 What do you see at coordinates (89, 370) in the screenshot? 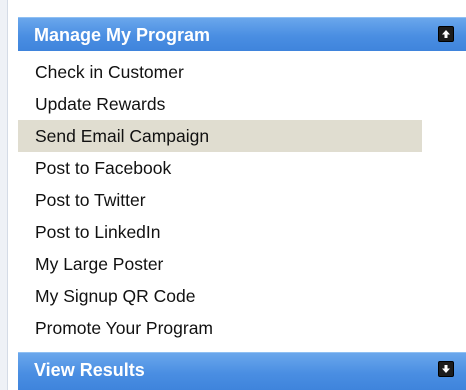
I see `view-results-title: View Results` at bounding box center [89, 370].